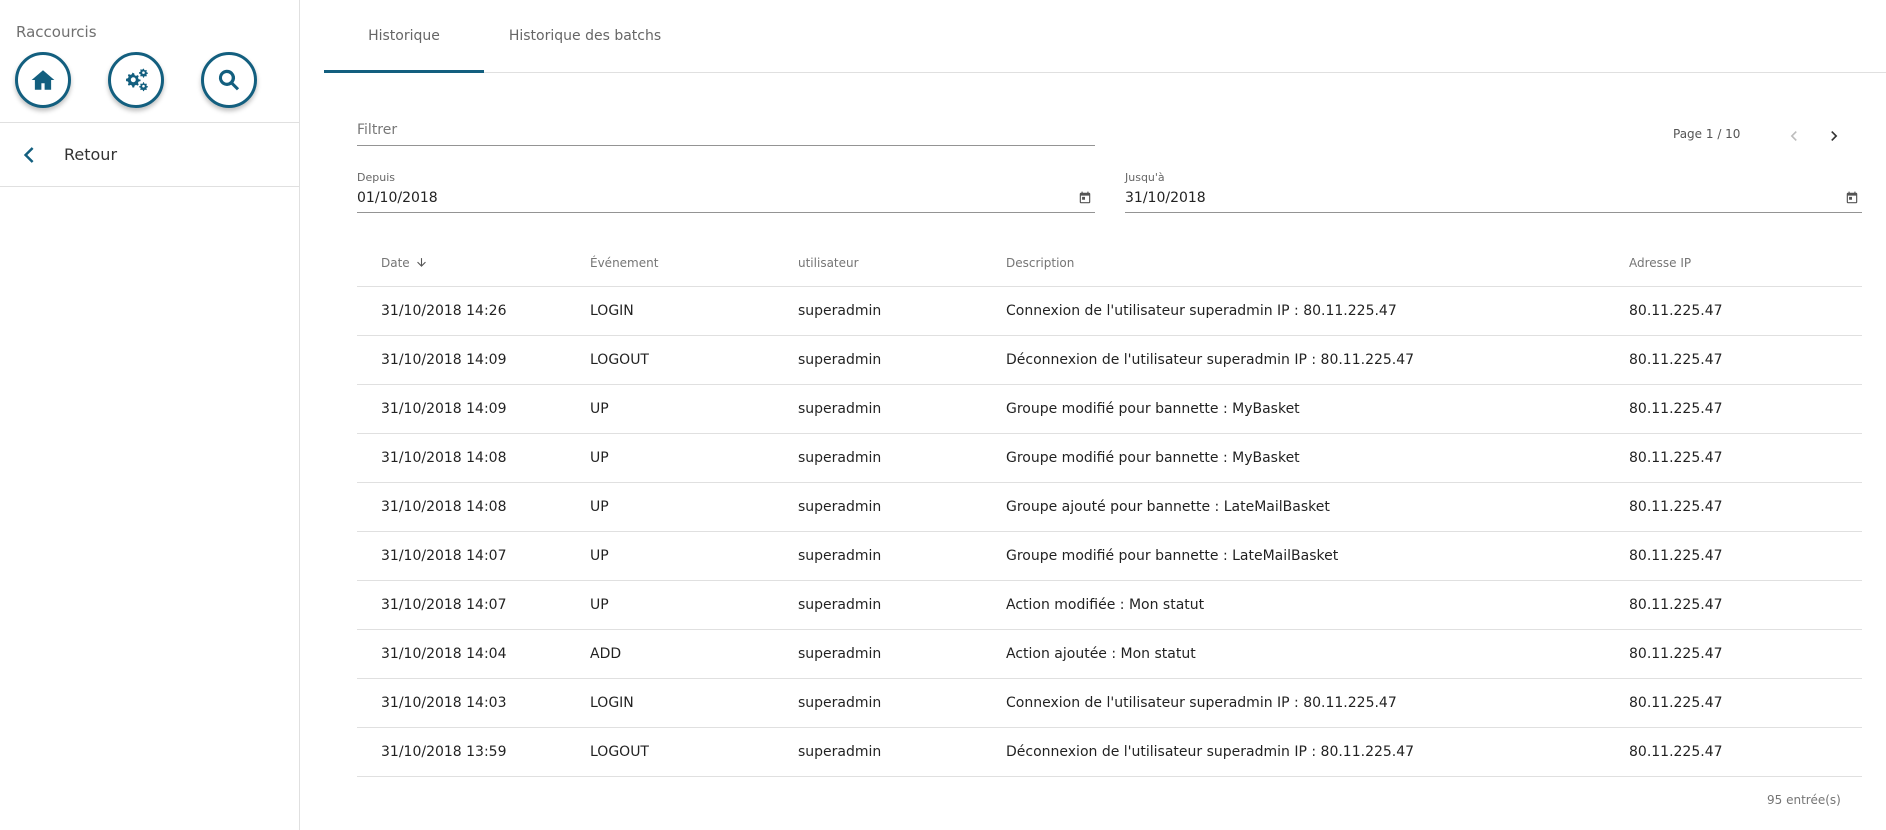  I want to click on chevron-right-icon, so click(1834, 136).